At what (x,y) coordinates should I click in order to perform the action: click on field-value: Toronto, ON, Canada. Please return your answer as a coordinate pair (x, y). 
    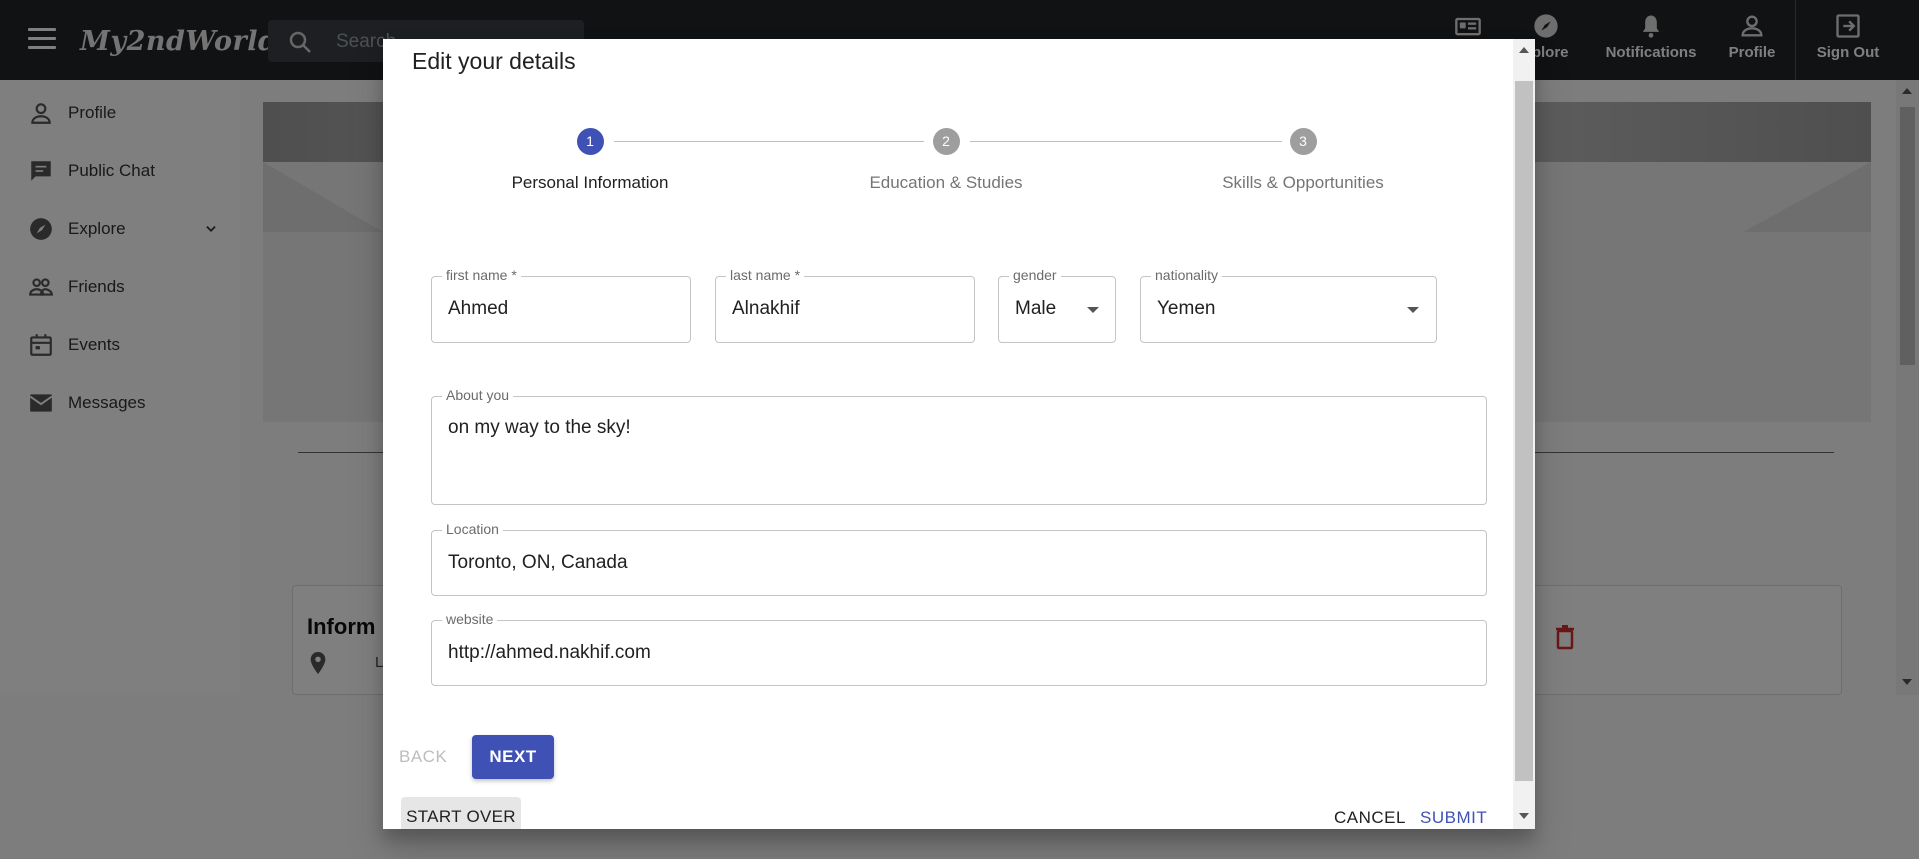
    Looking at the image, I should click on (538, 562).